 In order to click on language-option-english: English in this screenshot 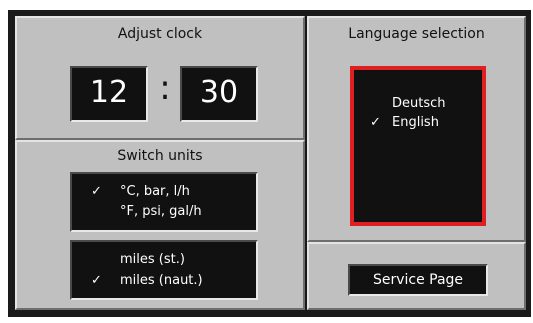, I will do `click(415, 122)`.